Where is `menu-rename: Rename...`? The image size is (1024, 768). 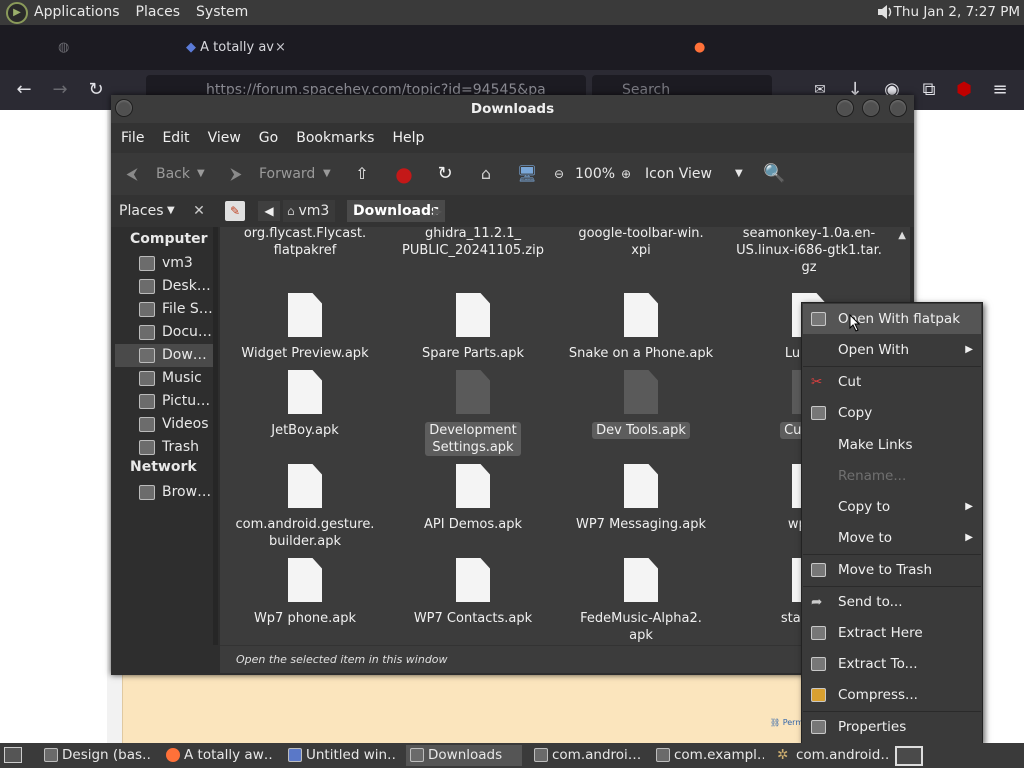 menu-rename: Rename... is located at coordinates (892, 476).